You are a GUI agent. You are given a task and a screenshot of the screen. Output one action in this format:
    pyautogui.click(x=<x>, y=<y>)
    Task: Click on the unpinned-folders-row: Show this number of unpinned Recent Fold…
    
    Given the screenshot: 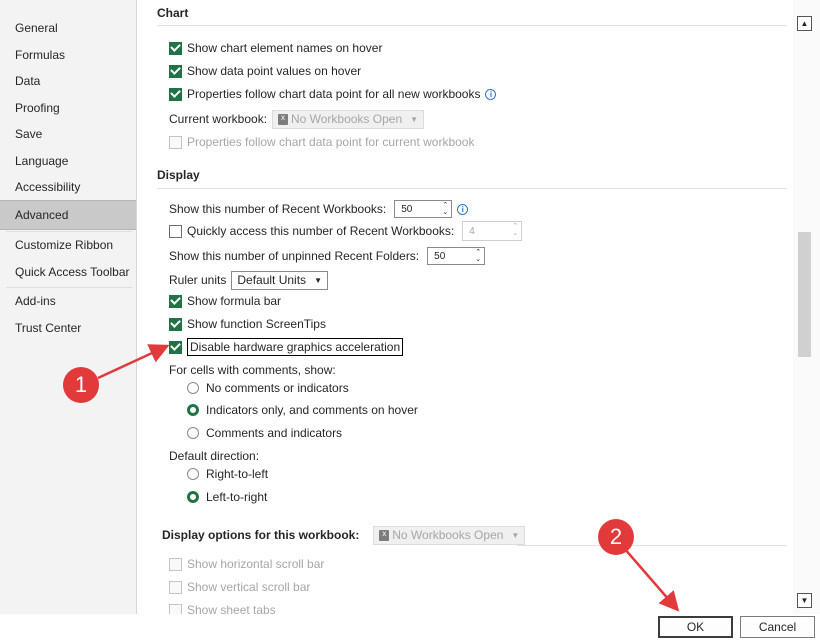 What is the action you would take?
    pyautogui.click(x=327, y=256)
    